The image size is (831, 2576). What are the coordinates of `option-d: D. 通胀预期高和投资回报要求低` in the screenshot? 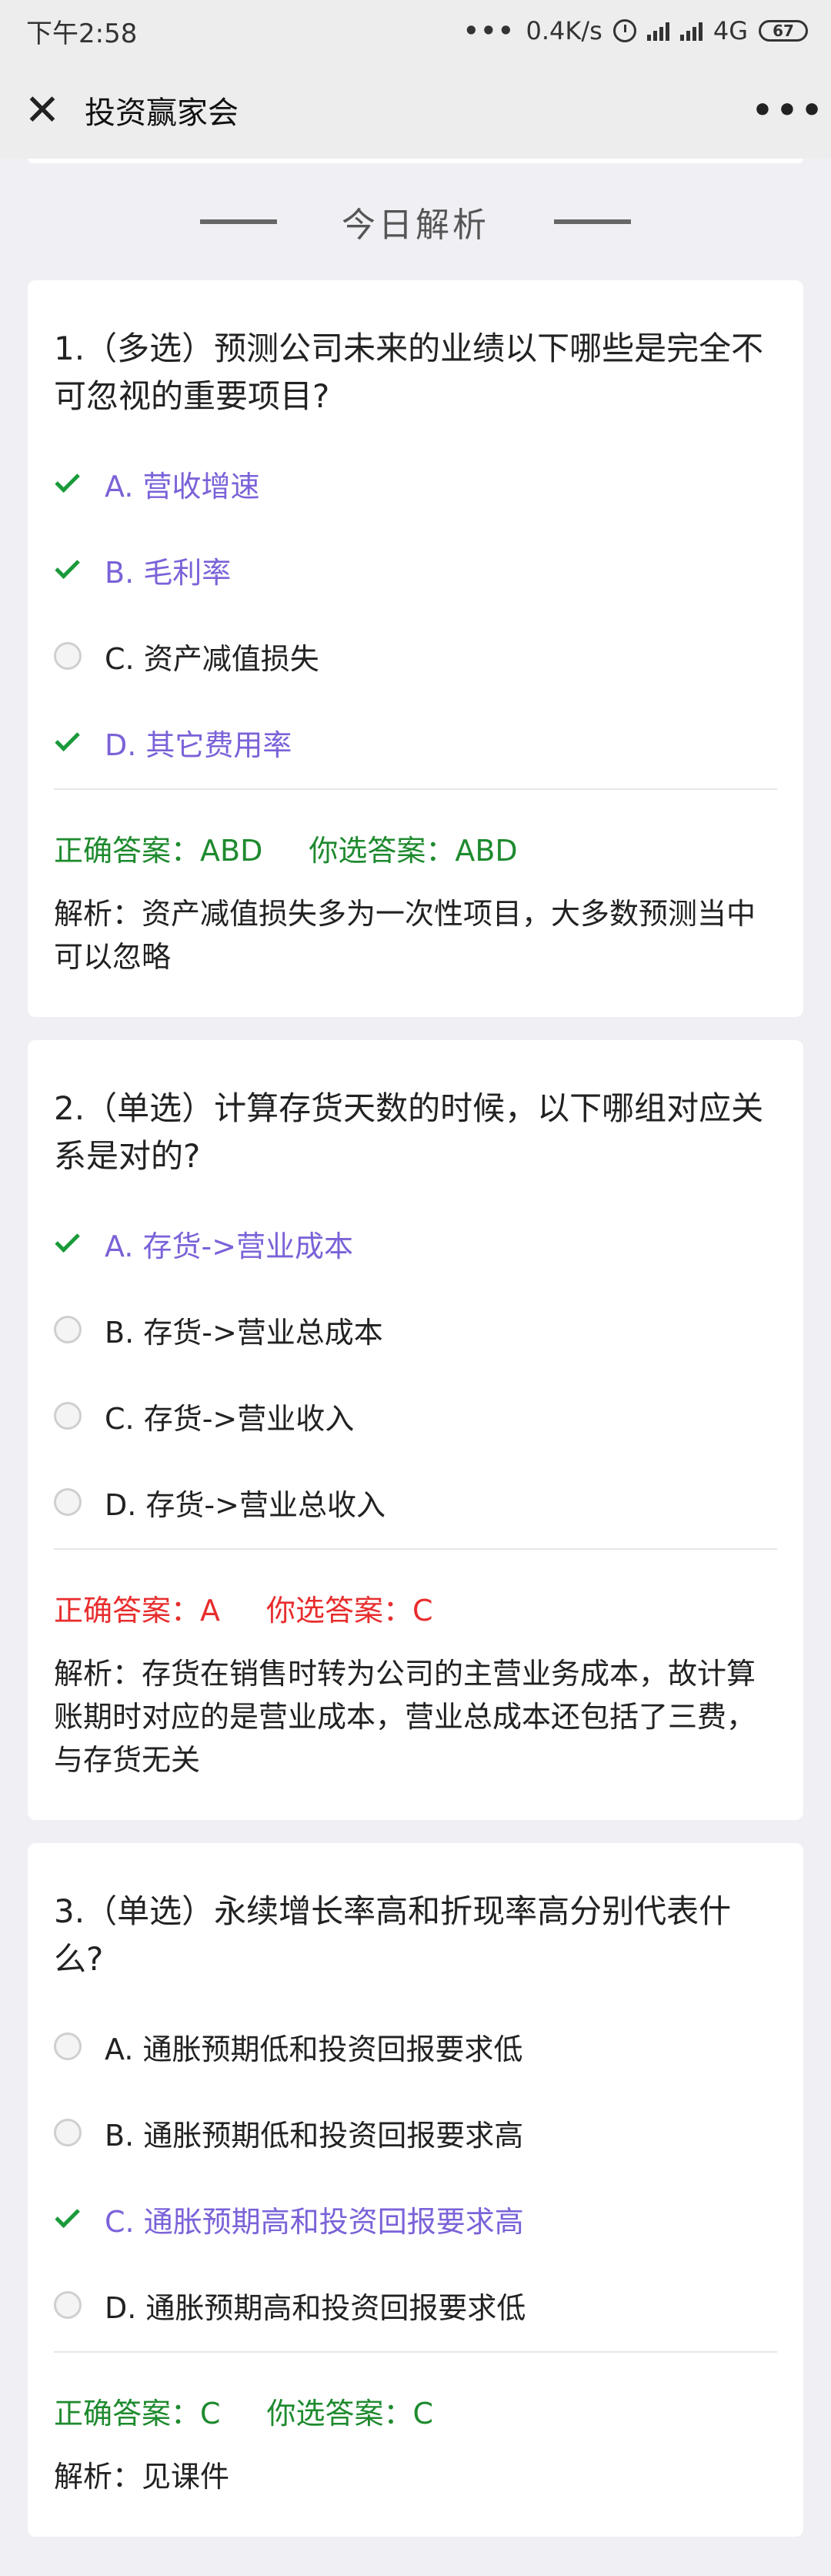 It's located at (415, 2305).